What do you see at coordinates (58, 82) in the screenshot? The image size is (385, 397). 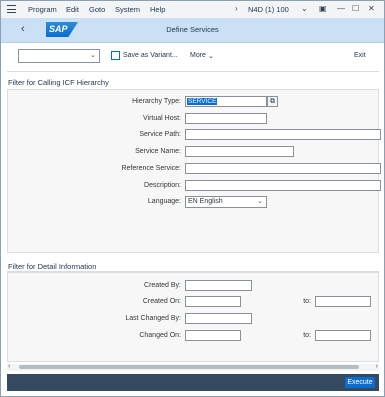 I see `section-title-icf-hierarchy: Filter for Calling ICF Hierarchy` at bounding box center [58, 82].